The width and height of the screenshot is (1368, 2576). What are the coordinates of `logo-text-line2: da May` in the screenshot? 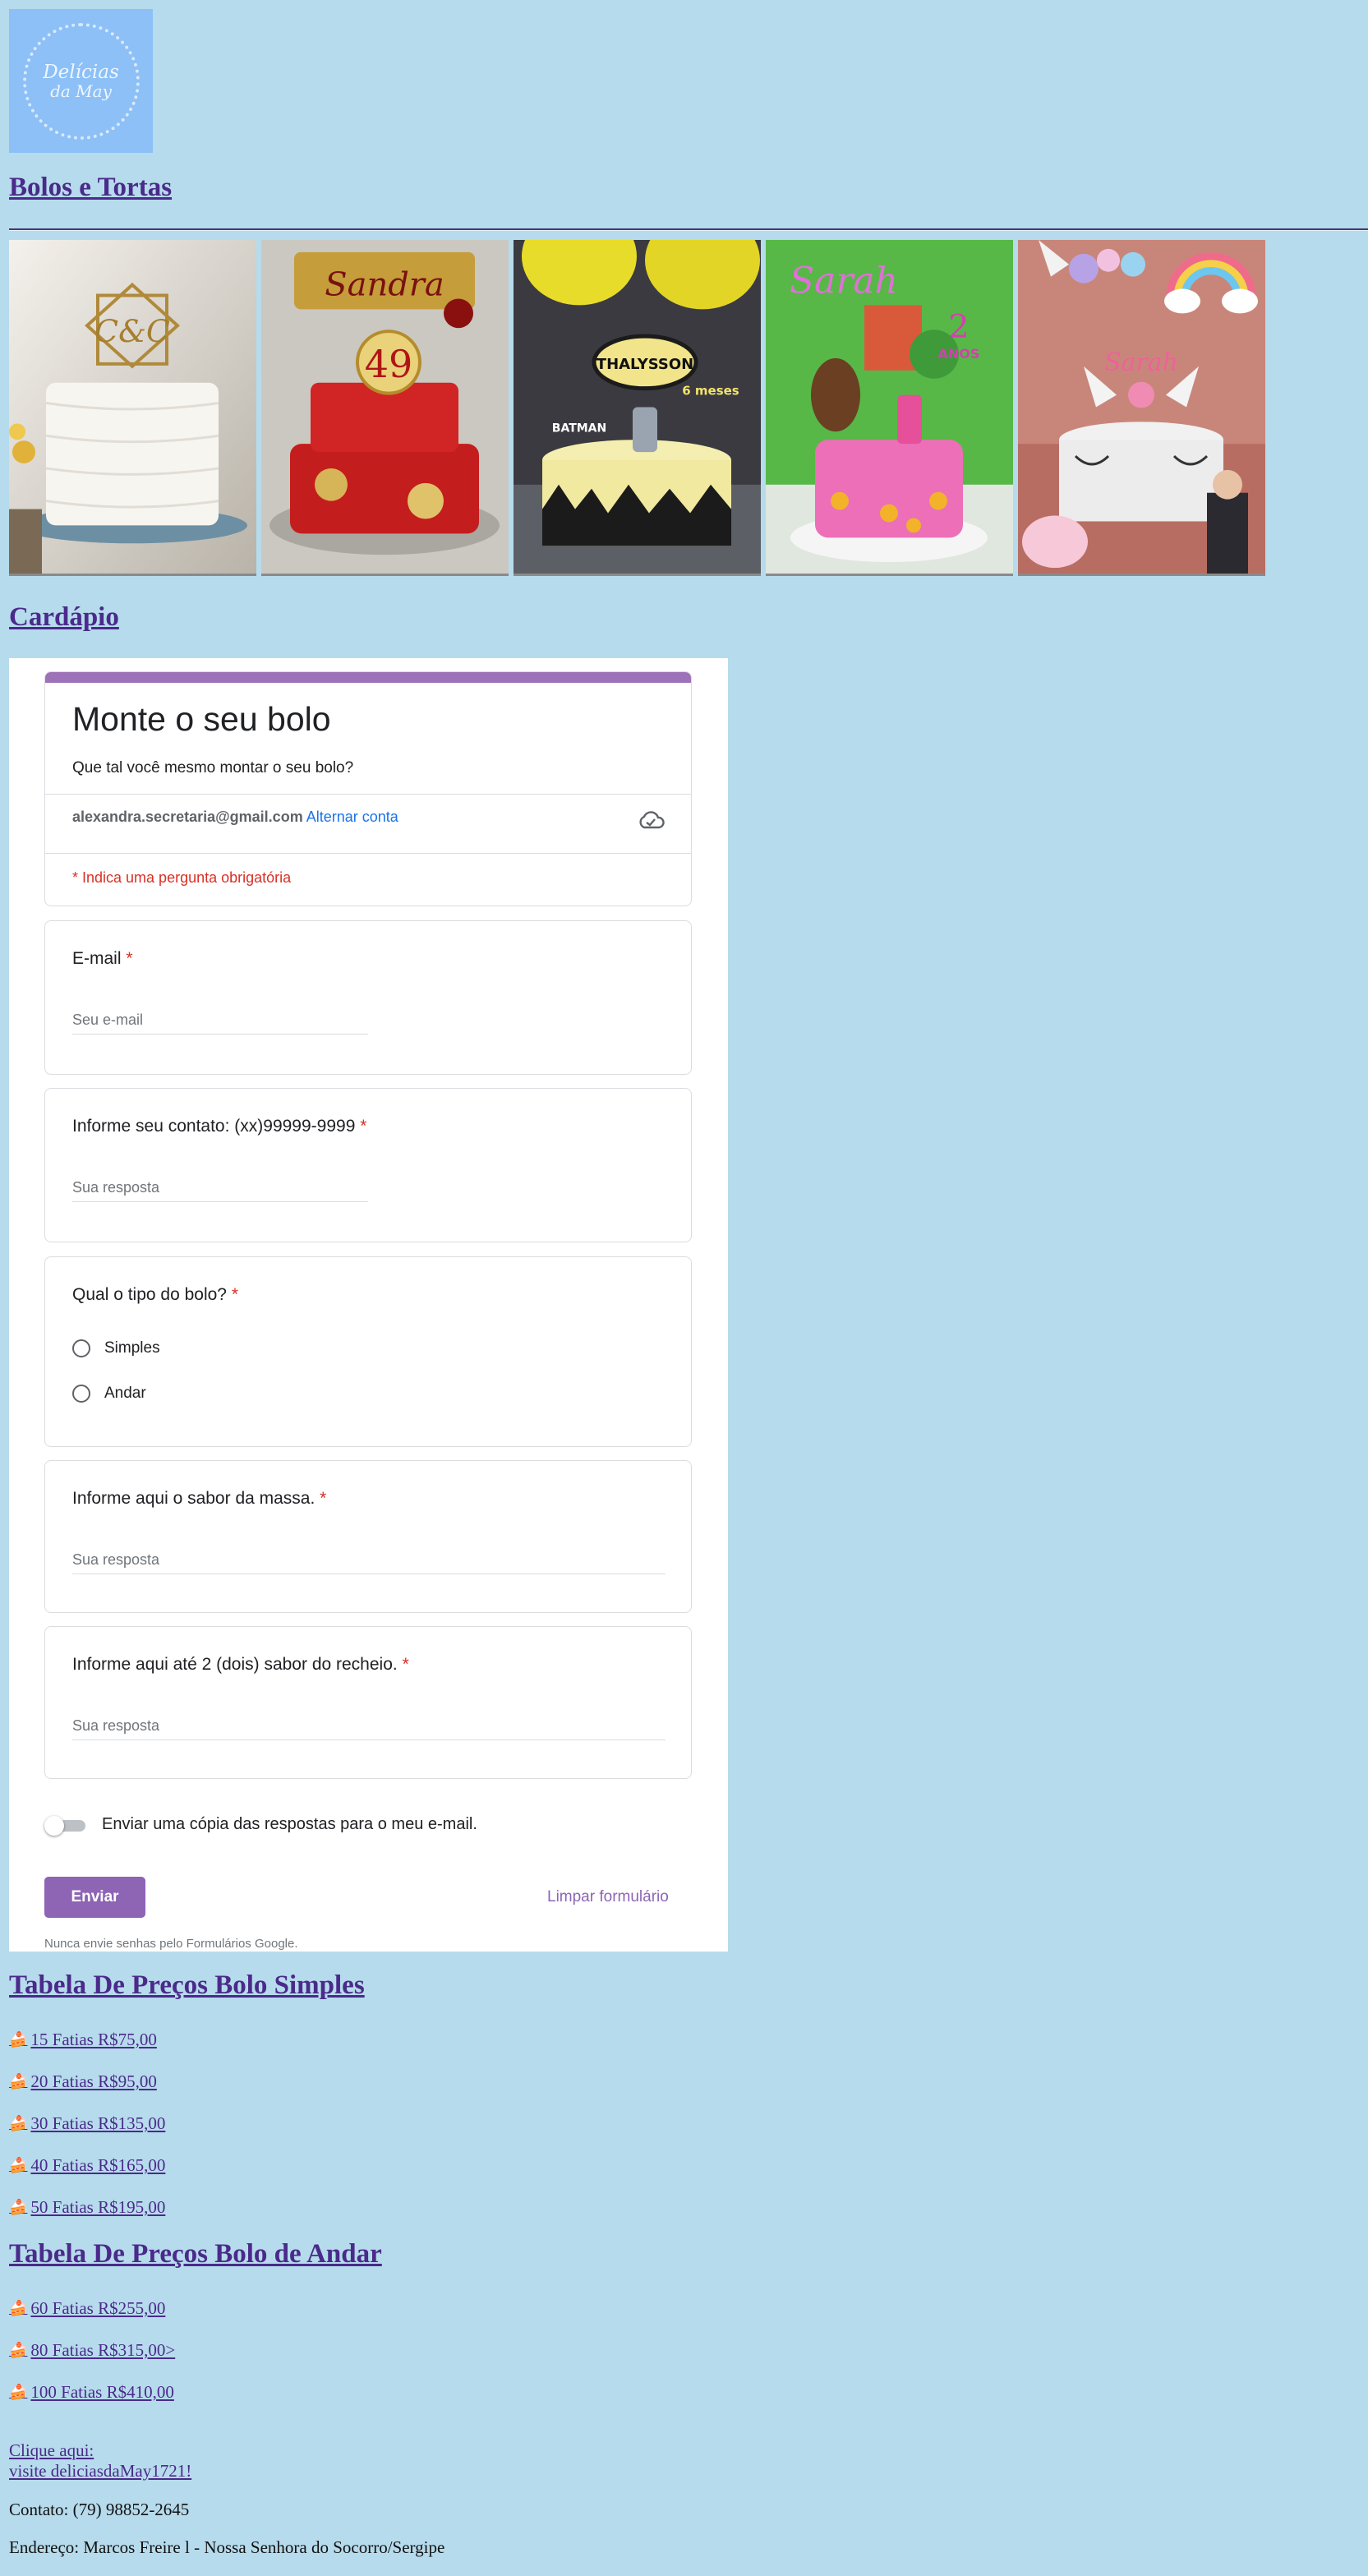 It's located at (81, 91).